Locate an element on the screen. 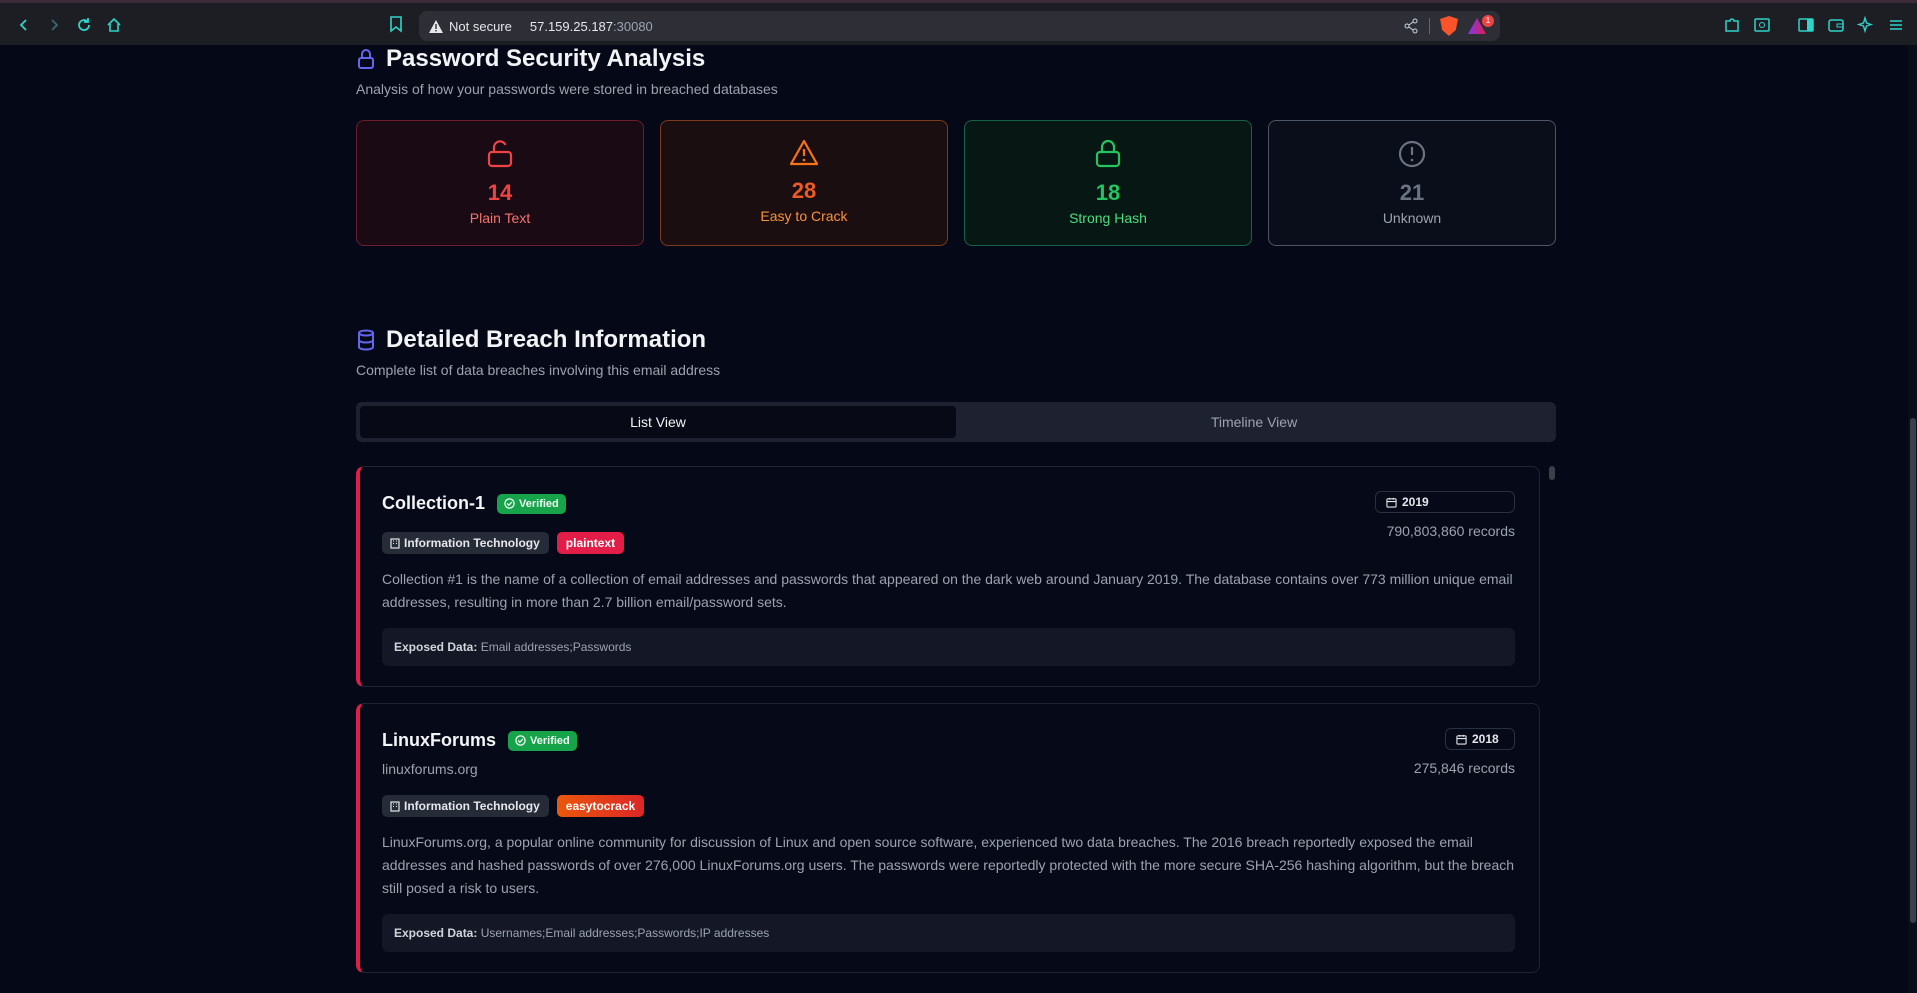  menu-icon is located at coordinates (1896, 25).